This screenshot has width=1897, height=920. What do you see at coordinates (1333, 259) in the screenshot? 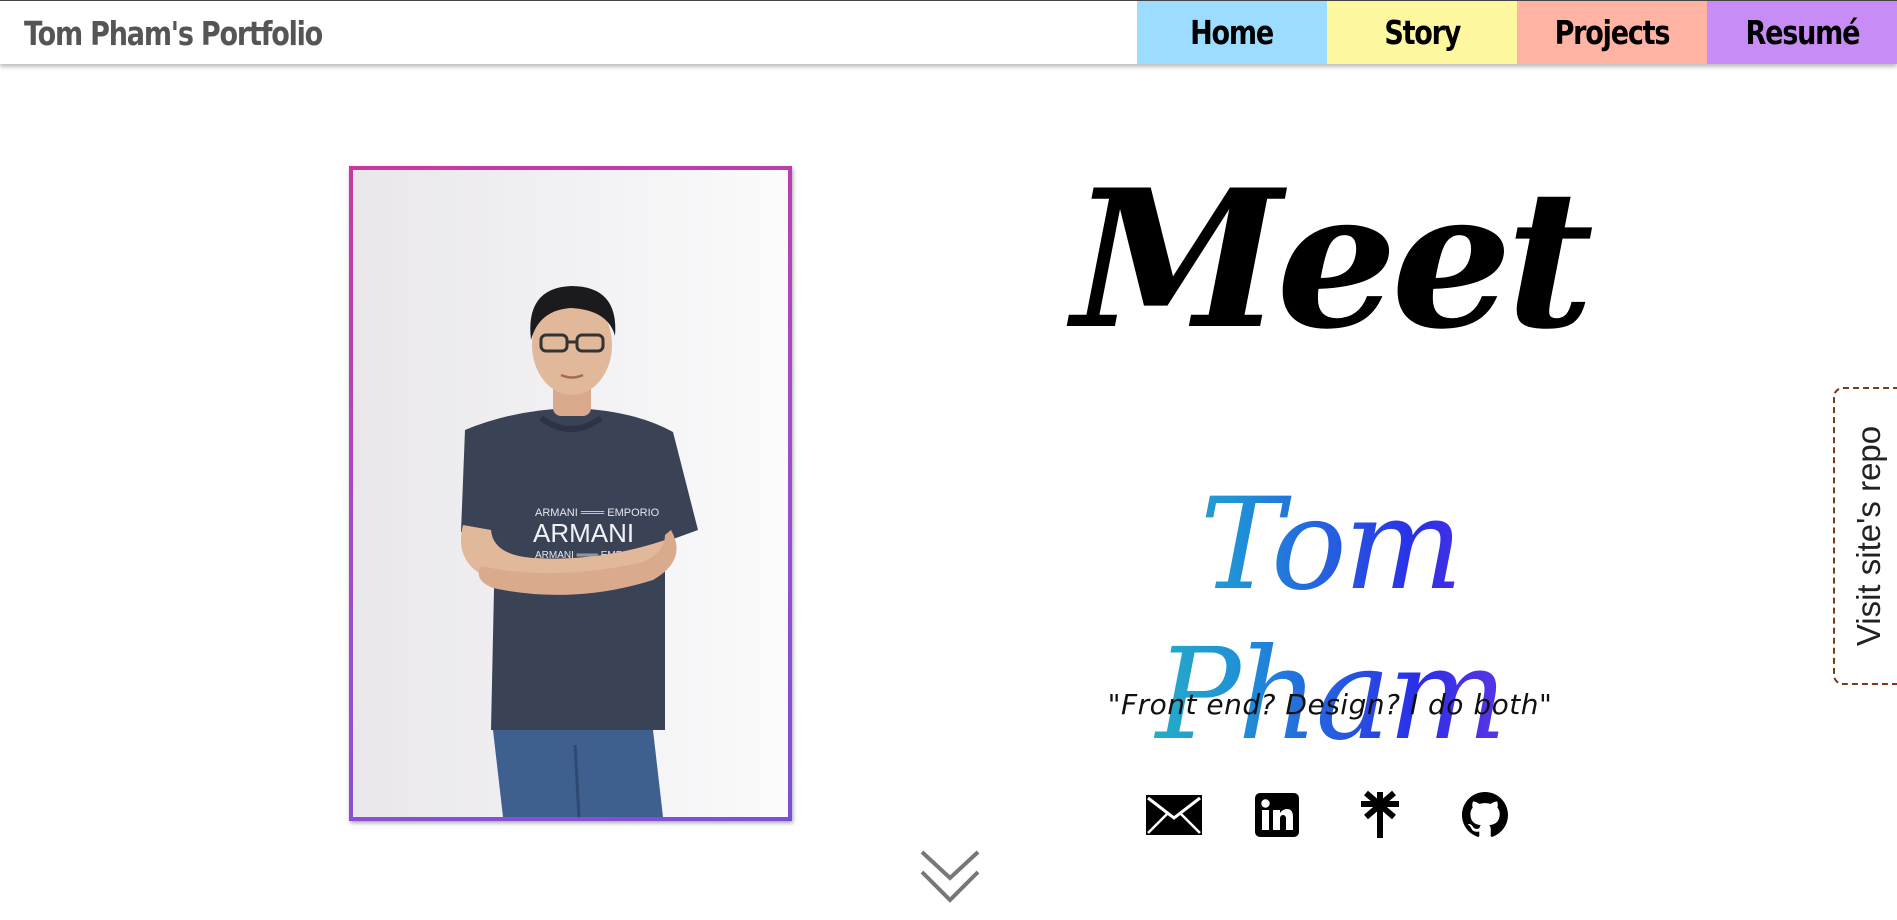
I see `hero-heading: Meet` at bounding box center [1333, 259].